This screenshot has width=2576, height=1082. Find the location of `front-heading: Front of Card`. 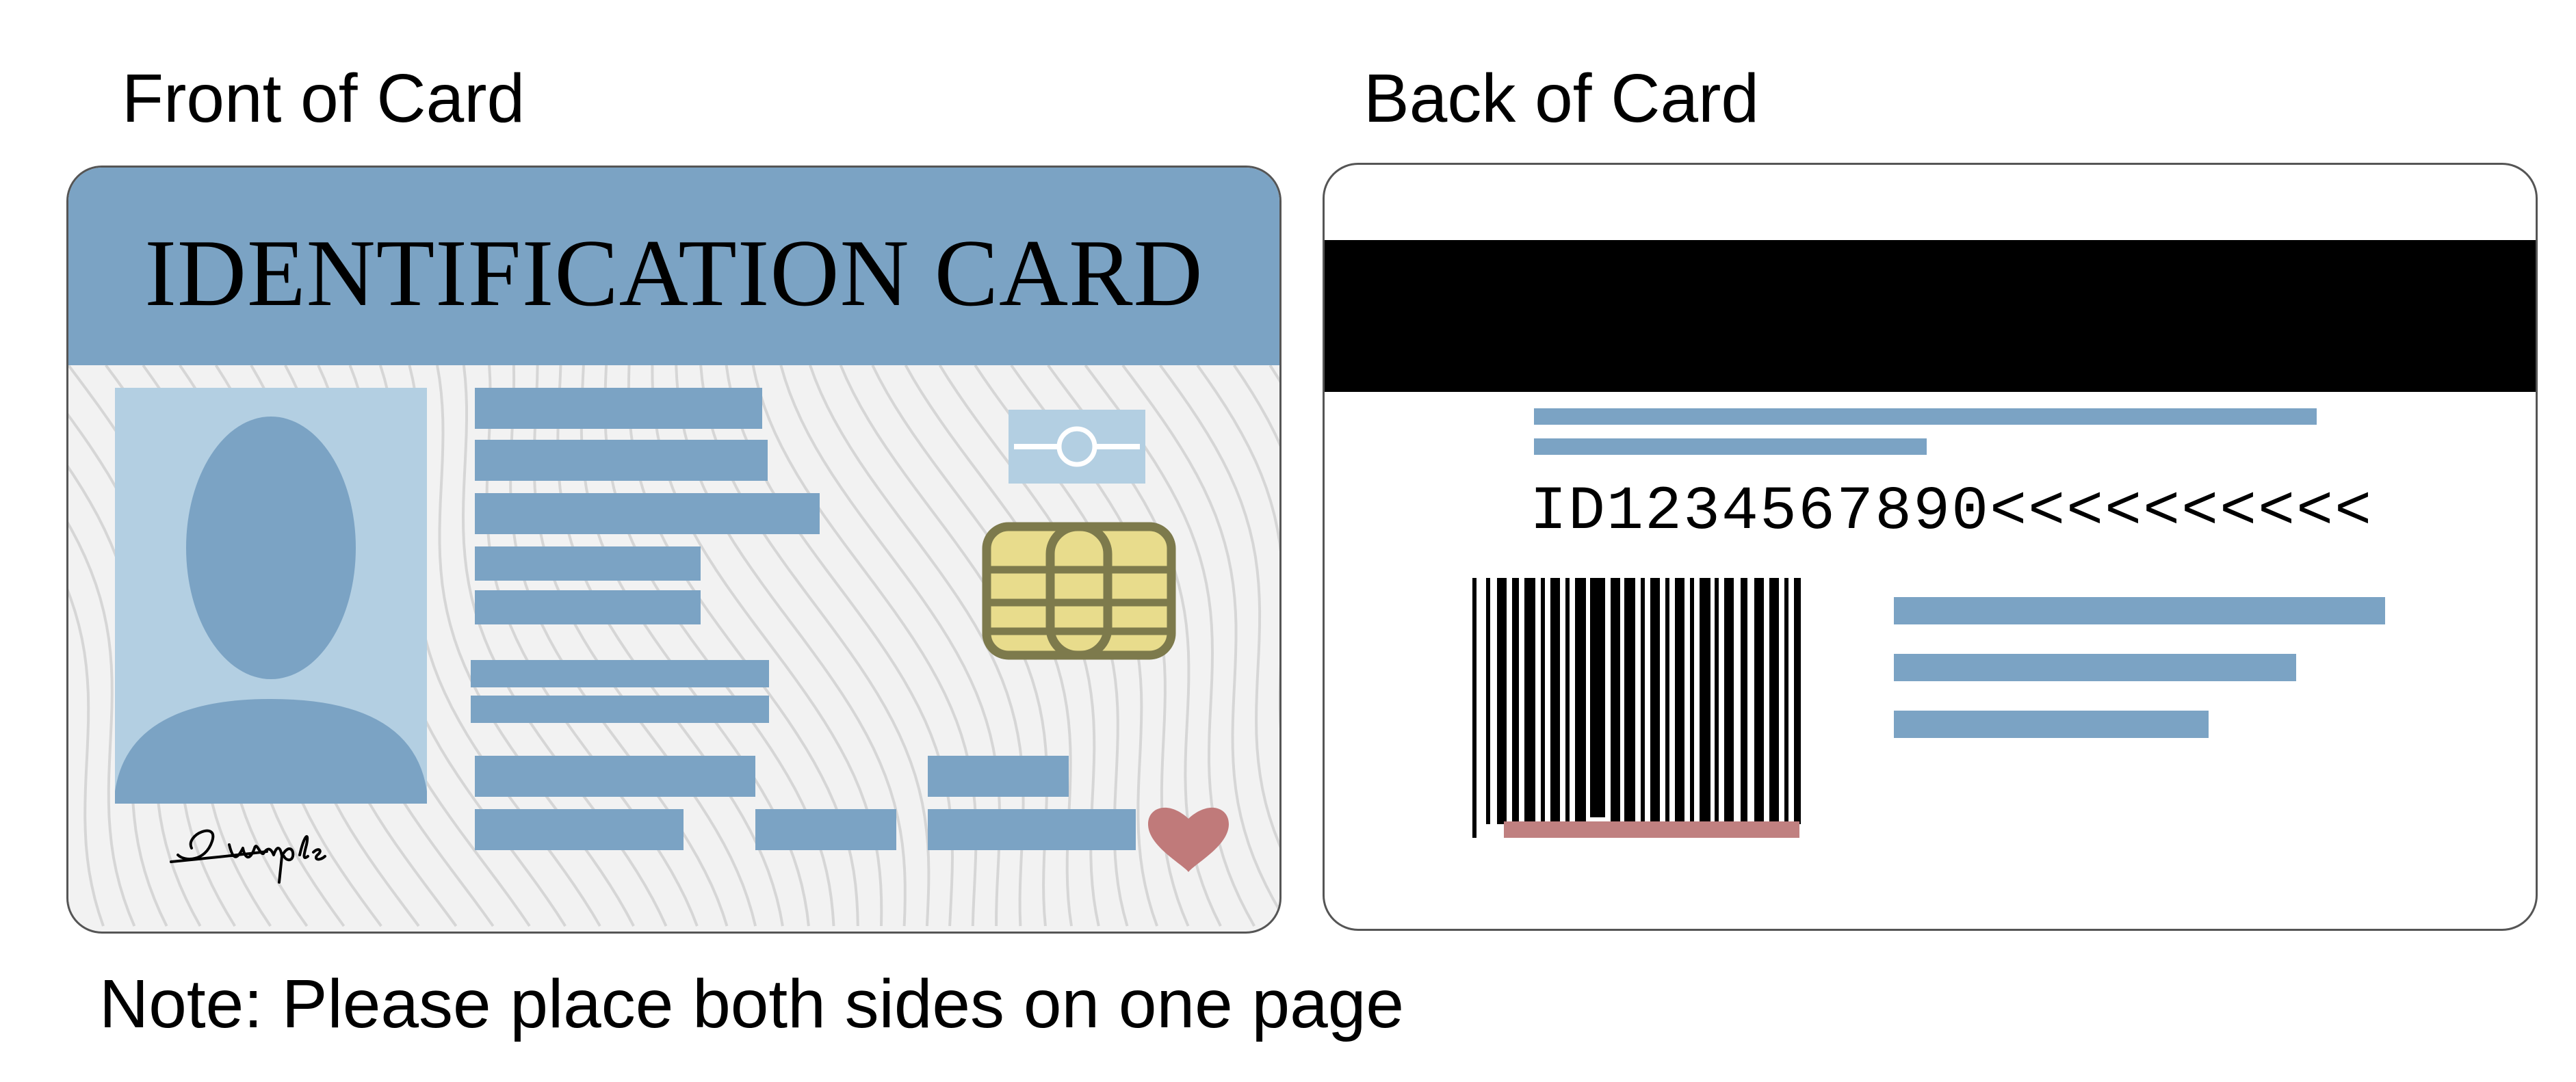

front-heading: Front of Card is located at coordinates (323, 98).